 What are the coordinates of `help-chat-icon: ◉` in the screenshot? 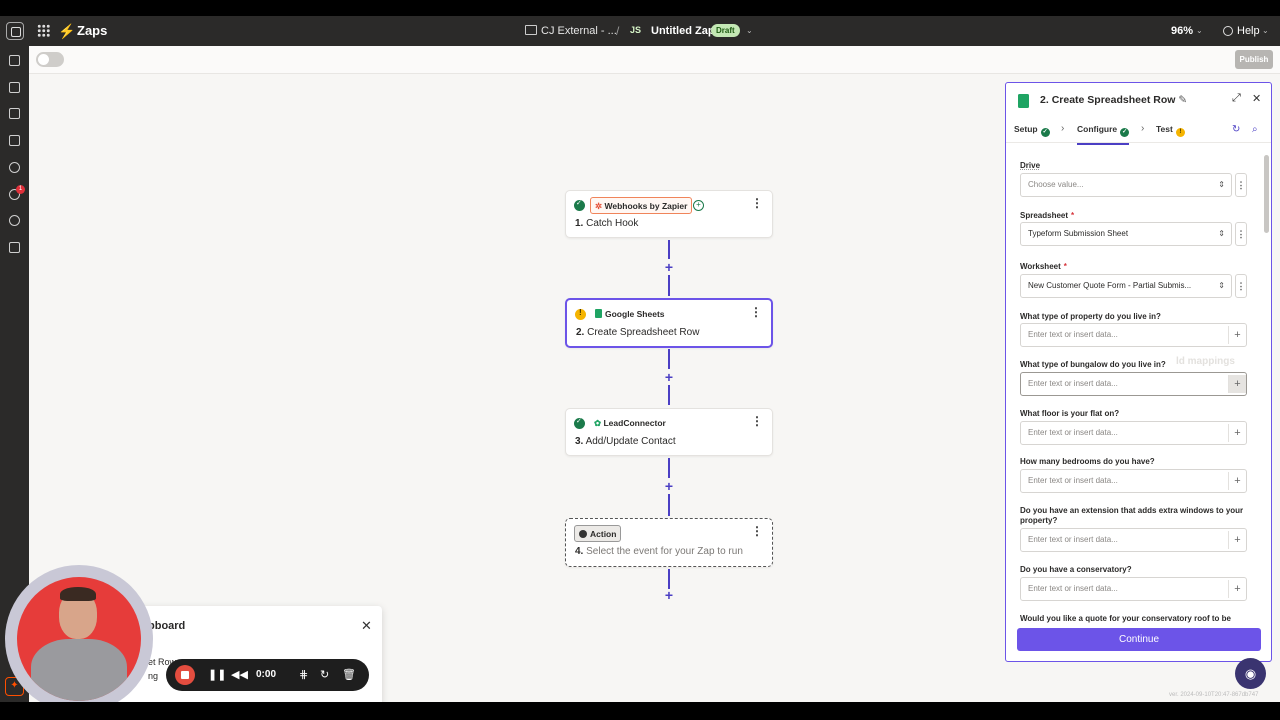 It's located at (1250, 673).